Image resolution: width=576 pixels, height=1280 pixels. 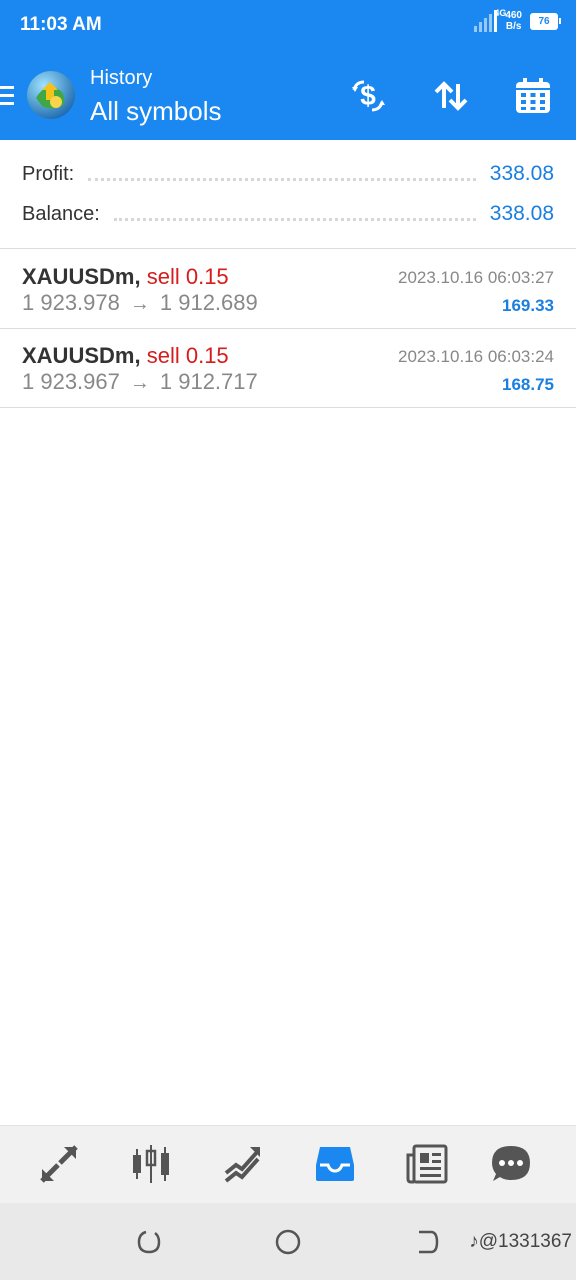 I want to click on header-title: All symbols, so click(x=155, y=111).